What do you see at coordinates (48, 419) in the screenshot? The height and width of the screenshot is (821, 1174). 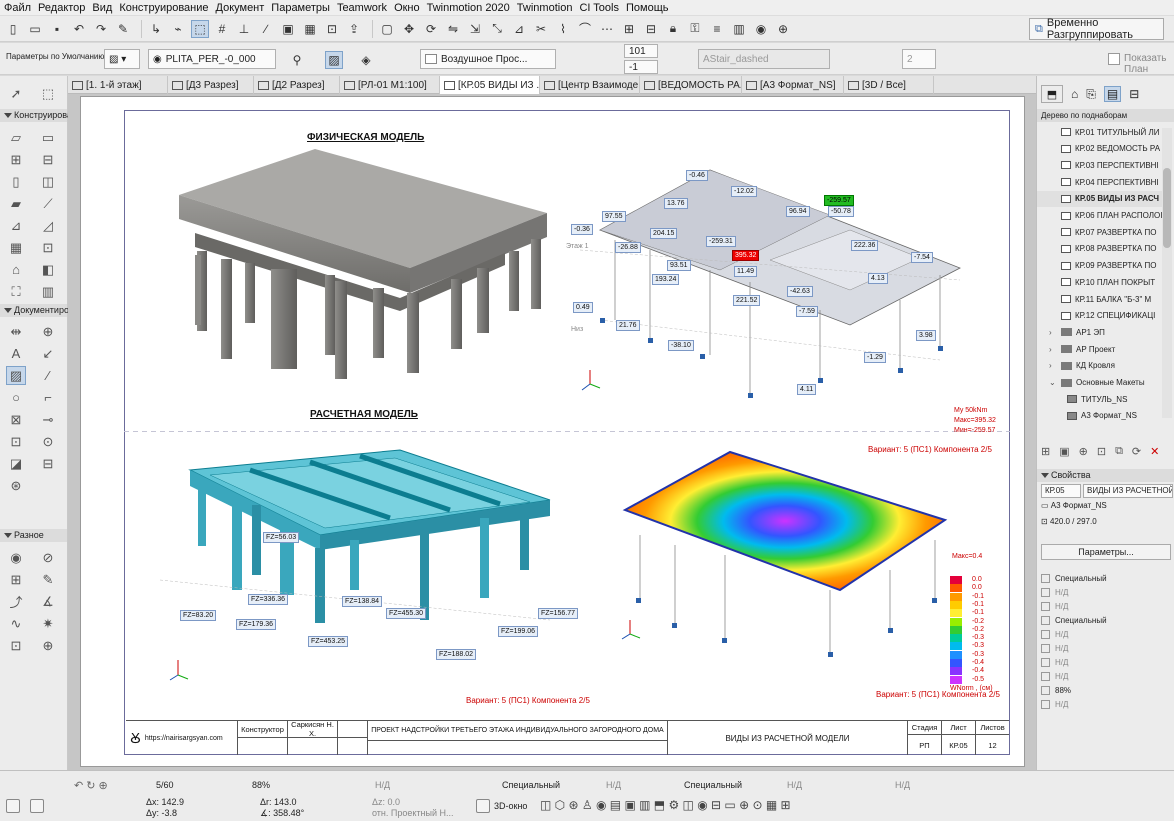 I see `section-tool-icon: ⊸` at bounding box center [48, 419].